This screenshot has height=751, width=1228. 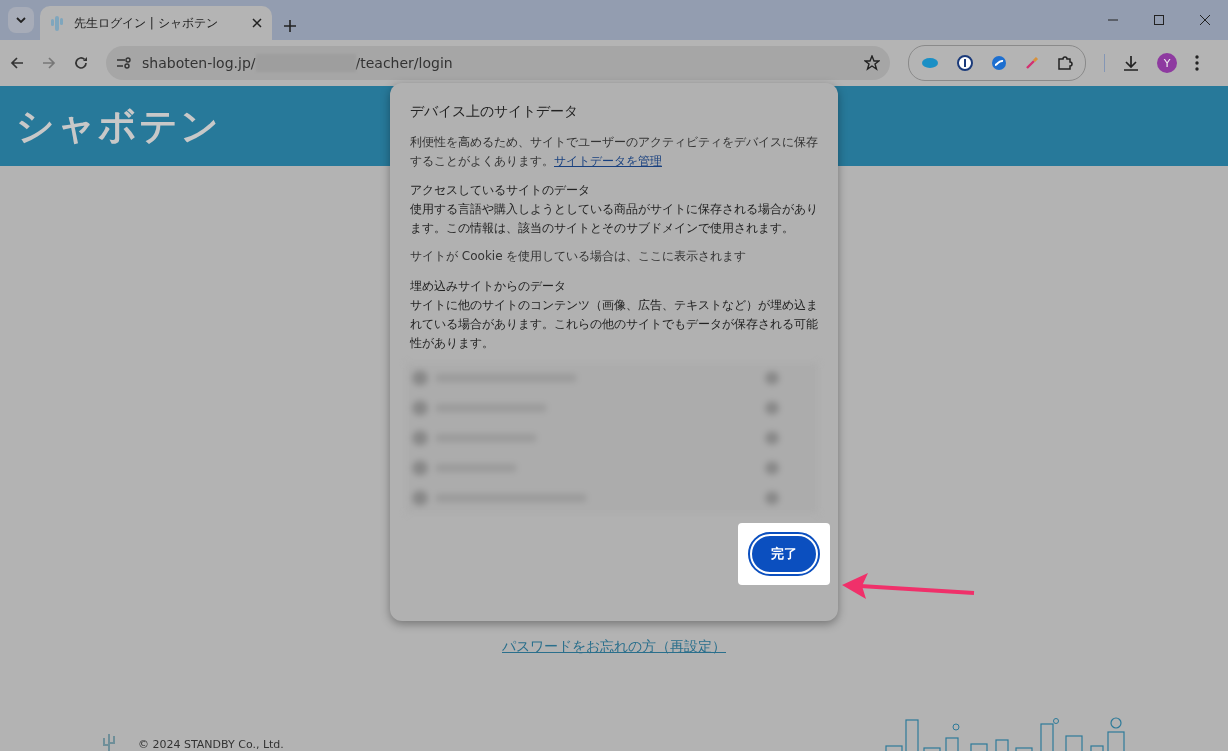 What do you see at coordinates (872, 63) in the screenshot?
I see `star-icon` at bounding box center [872, 63].